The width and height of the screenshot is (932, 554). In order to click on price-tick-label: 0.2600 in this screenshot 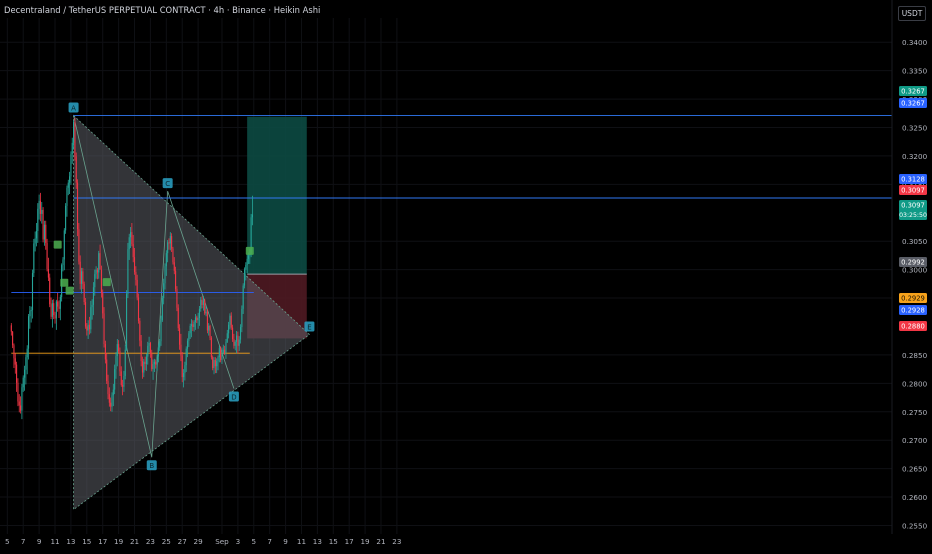, I will do `click(915, 497)`.